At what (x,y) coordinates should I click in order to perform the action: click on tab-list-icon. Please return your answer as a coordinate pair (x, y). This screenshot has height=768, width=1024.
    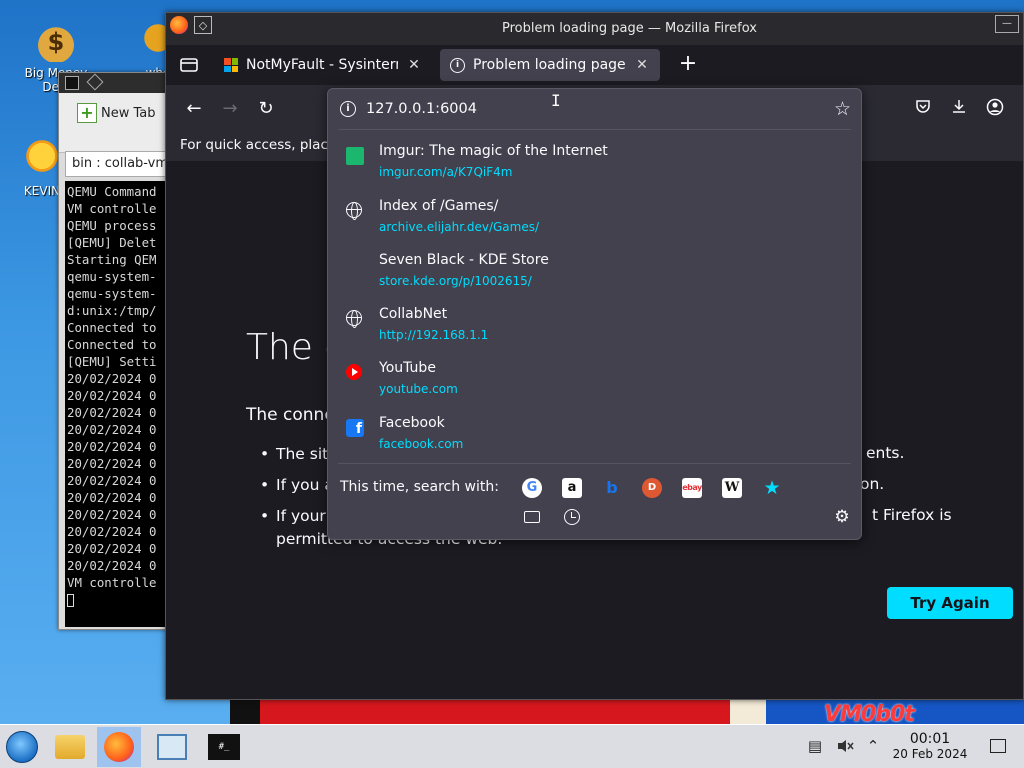
    Looking at the image, I should click on (189, 65).